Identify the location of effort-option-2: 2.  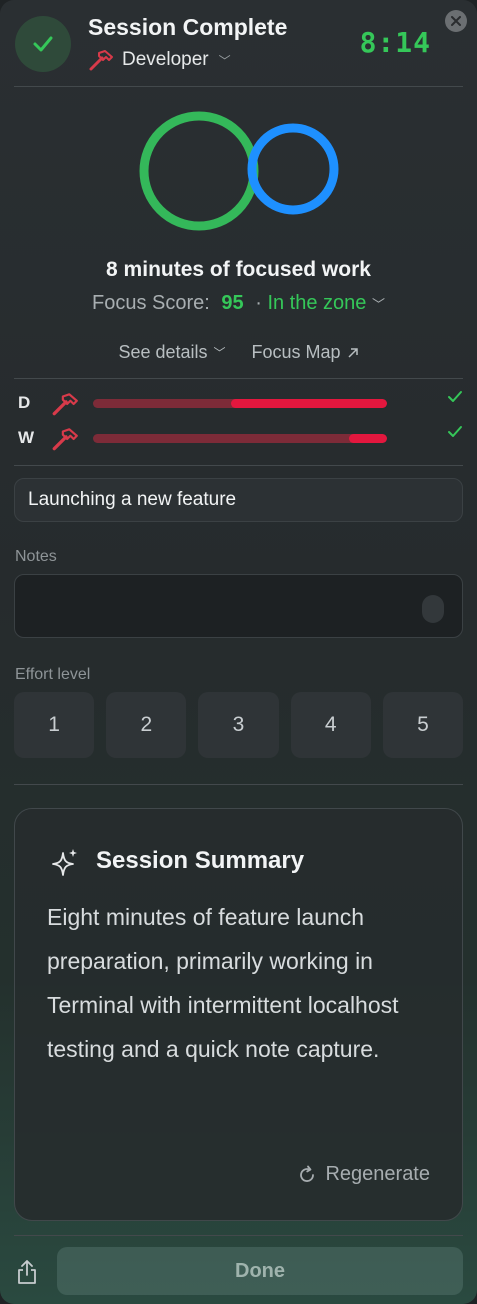
(146, 725).